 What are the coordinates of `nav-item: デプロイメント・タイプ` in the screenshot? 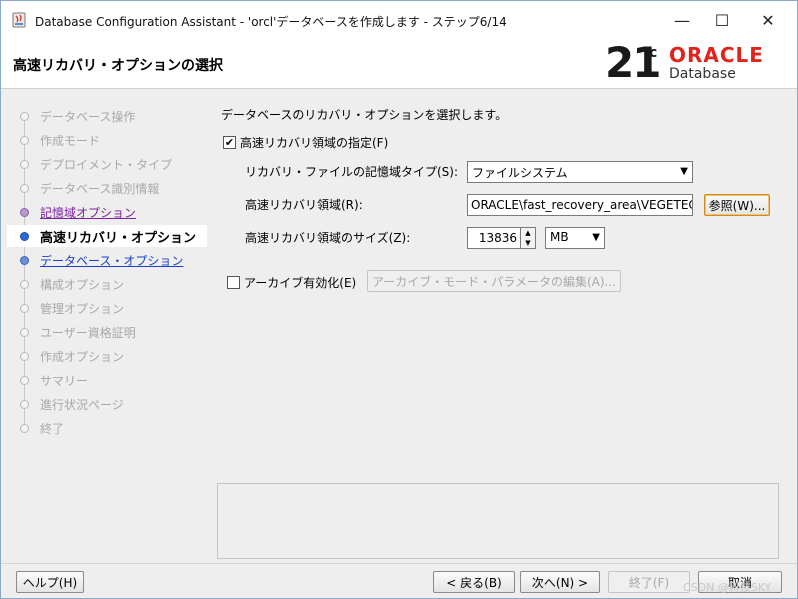 It's located at (107, 164).